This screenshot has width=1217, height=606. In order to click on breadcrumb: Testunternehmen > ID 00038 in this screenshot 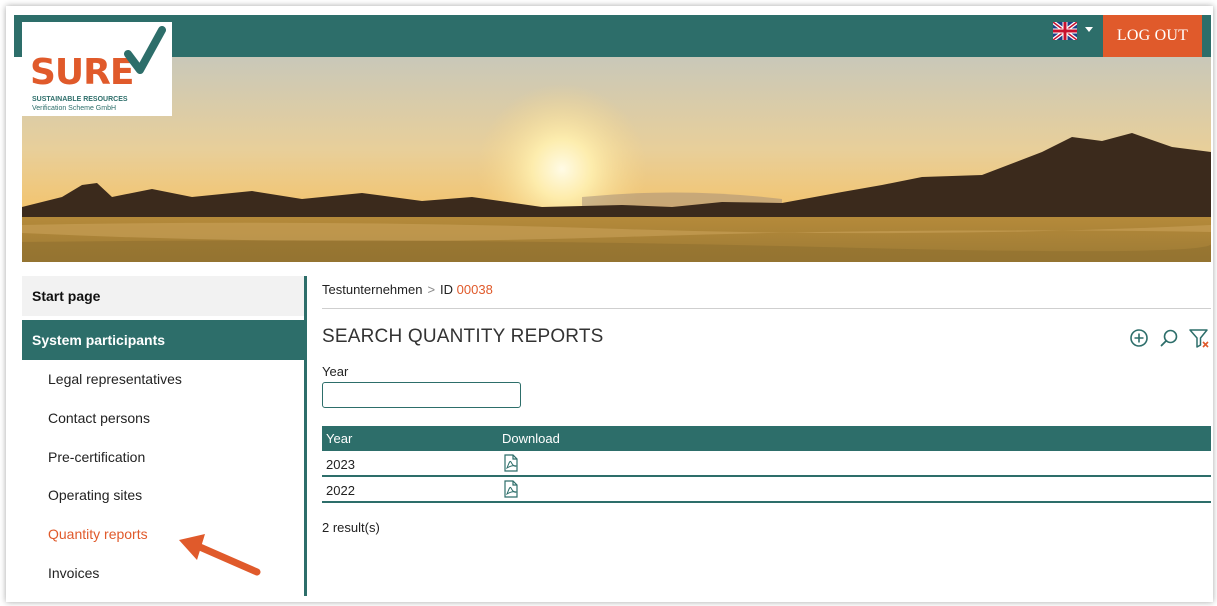, I will do `click(407, 289)`.